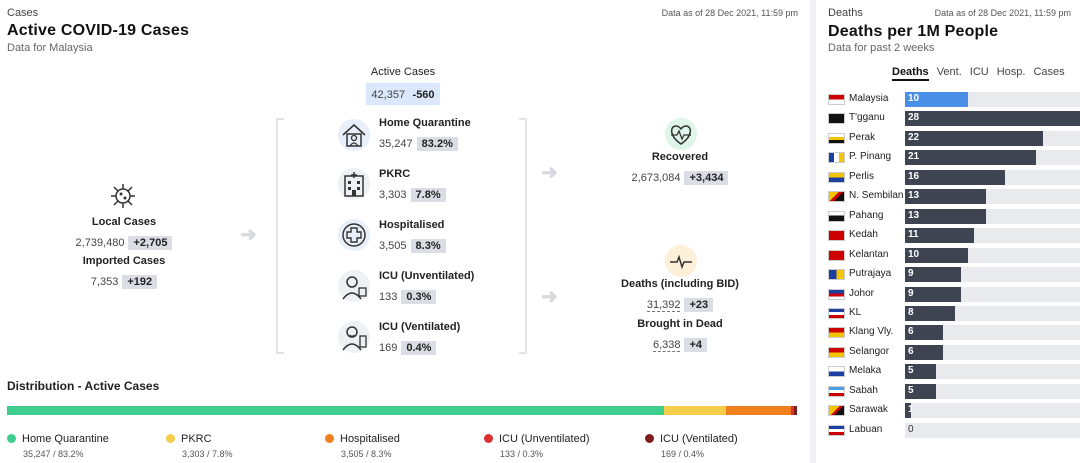 The image size is (1080, 463). What do you see at coordinates (396, 144) in the screenshot?
I see `home-quarantine-value: 35,247` at bounding box center [396, 144].